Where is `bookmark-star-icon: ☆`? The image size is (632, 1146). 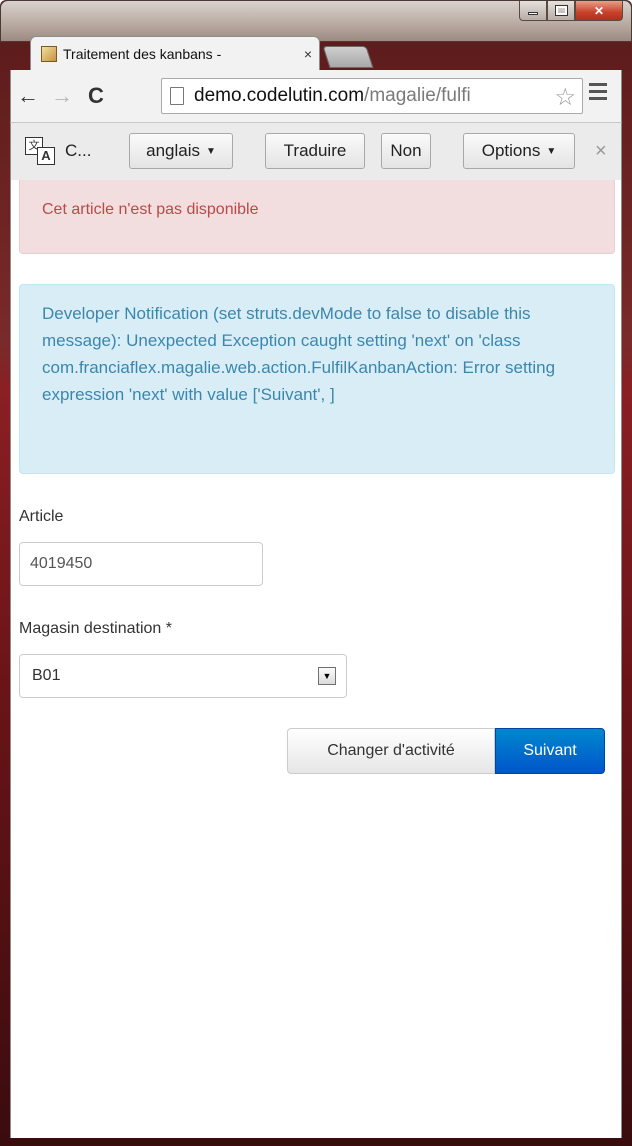 bookmark-star-icon: ☆ is located at coordinates (565, 97).